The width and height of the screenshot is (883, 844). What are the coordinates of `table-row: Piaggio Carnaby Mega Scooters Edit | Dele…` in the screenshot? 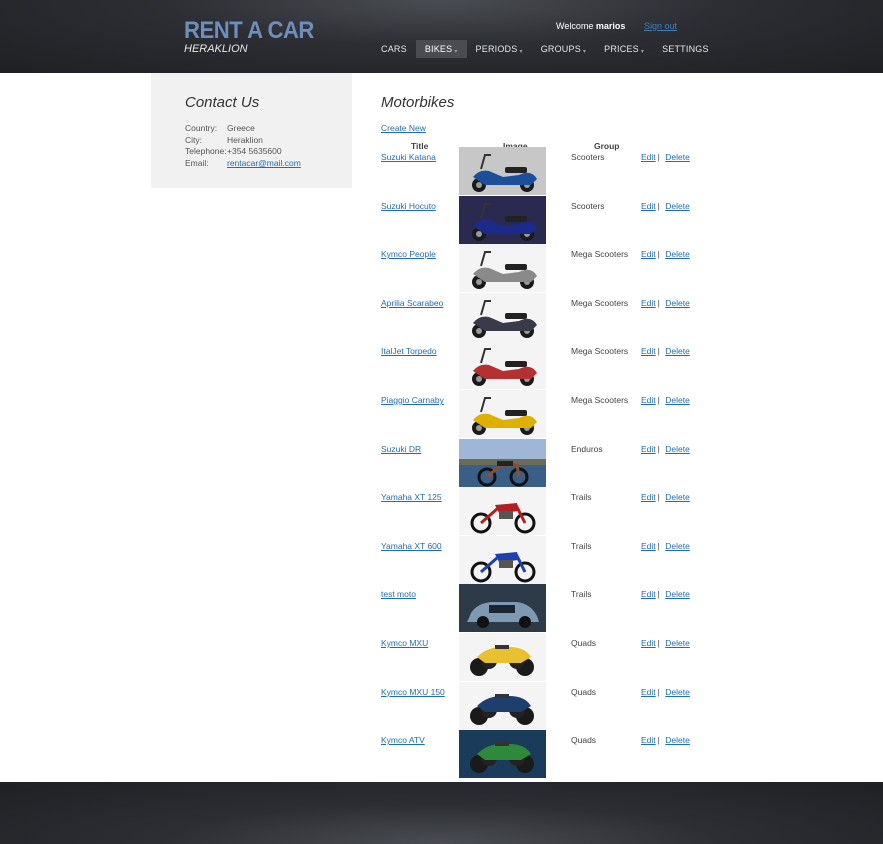 It's located at (441, 417).